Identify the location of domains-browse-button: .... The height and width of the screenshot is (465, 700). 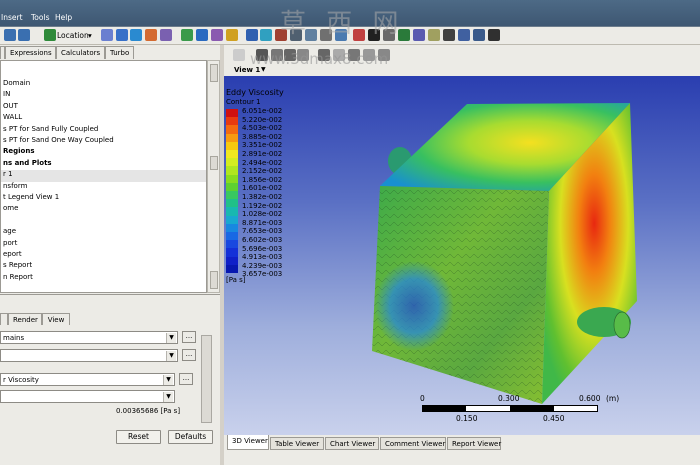
(189, 337).